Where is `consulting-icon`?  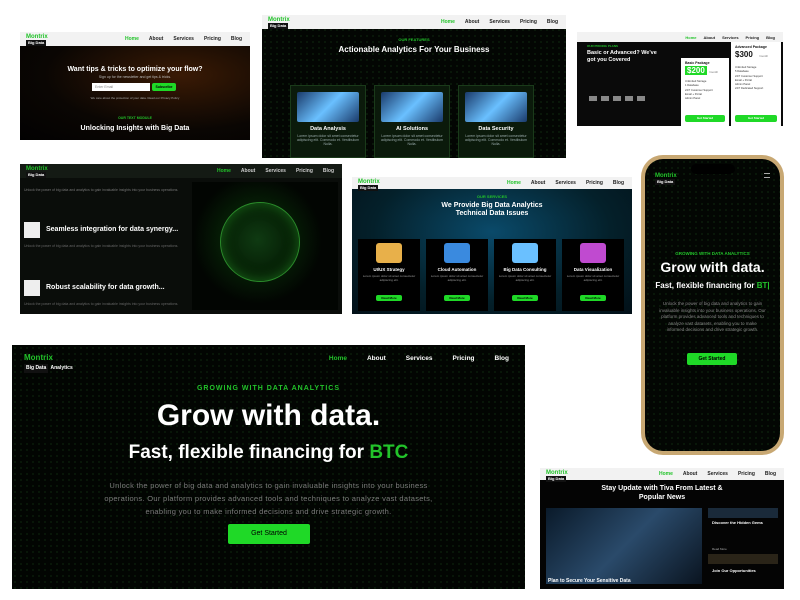 consulting-icon is located at coordinates (525, 253).